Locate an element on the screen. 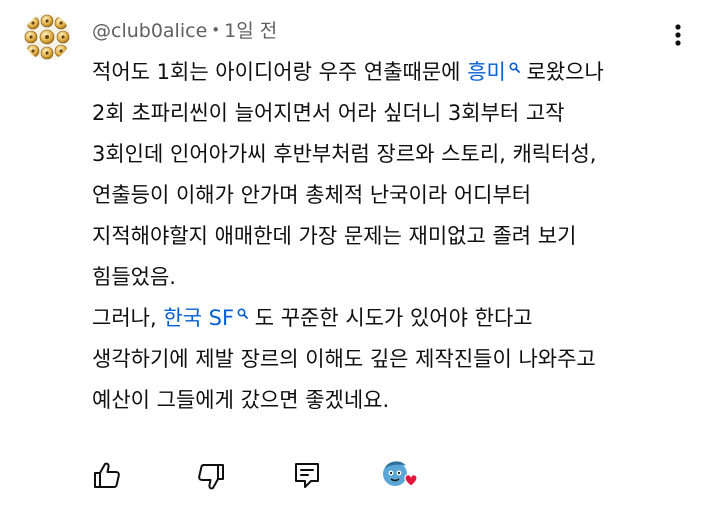 Image resolution: width=720 pixels, height=518 pixels. author-name: @club0alice is located at coordinates (149, 31).